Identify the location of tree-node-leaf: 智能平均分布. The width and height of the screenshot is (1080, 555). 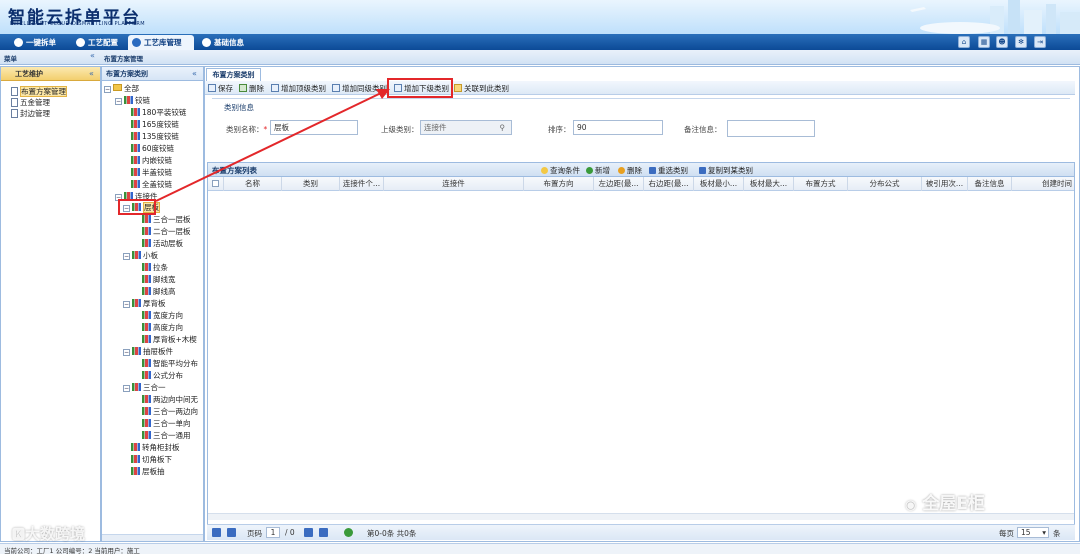
(170, 364).